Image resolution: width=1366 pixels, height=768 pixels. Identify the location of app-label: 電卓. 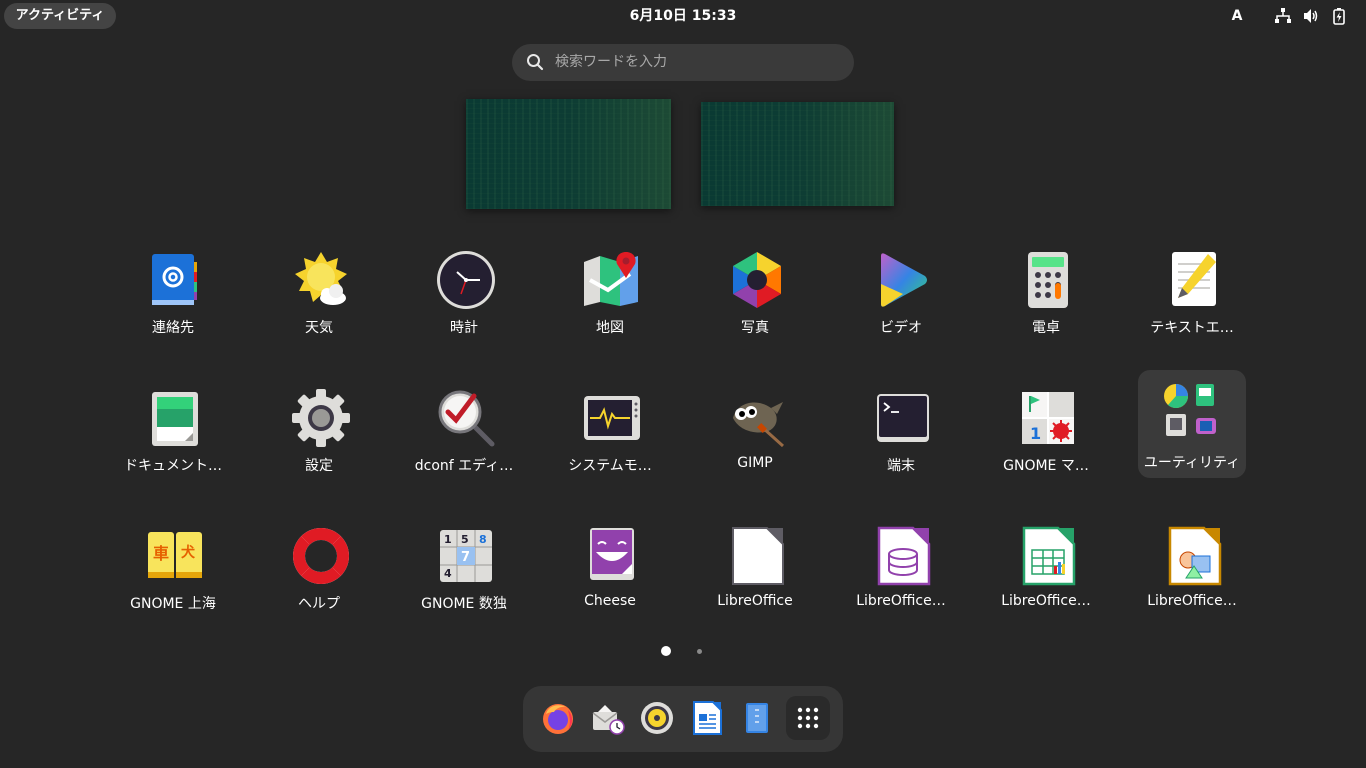
(1046, 328).